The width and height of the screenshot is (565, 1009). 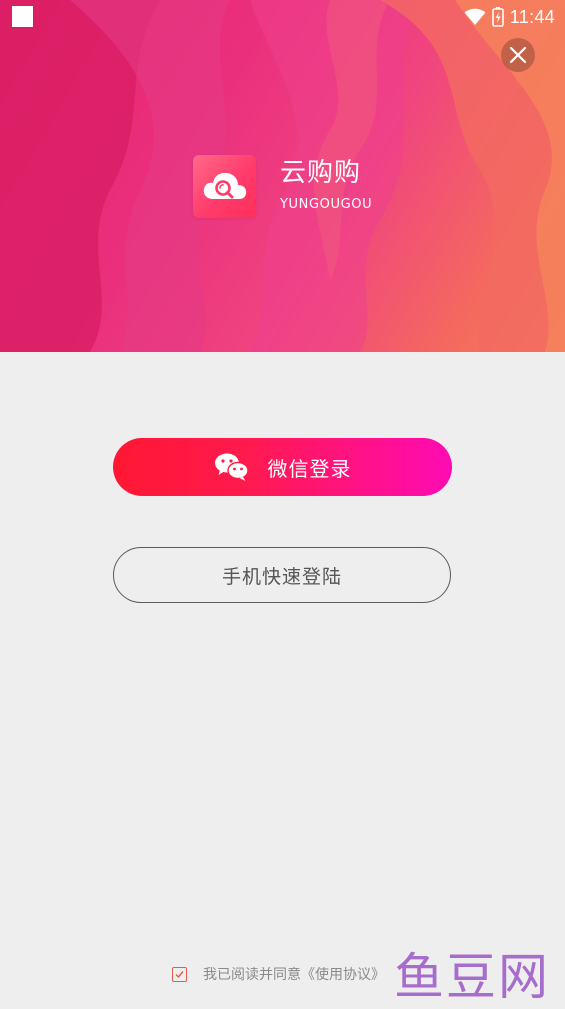 I want to click on battery-charging-icon, so click(x=497, y=17).